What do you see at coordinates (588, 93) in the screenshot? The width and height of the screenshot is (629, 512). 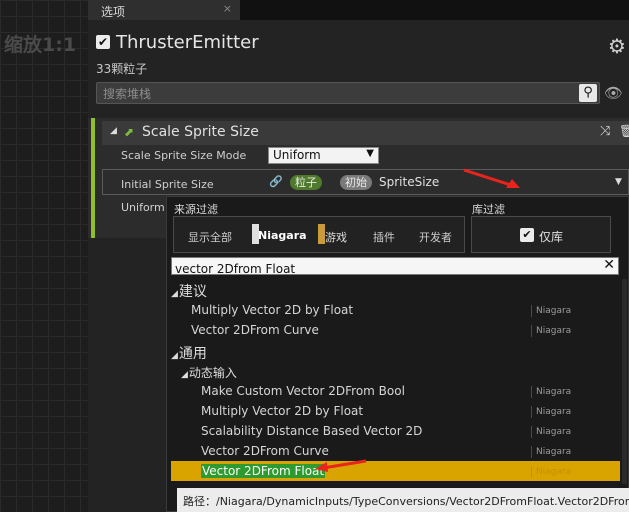 I see `search-icon: ⚲` at bounding box center [588, 93].